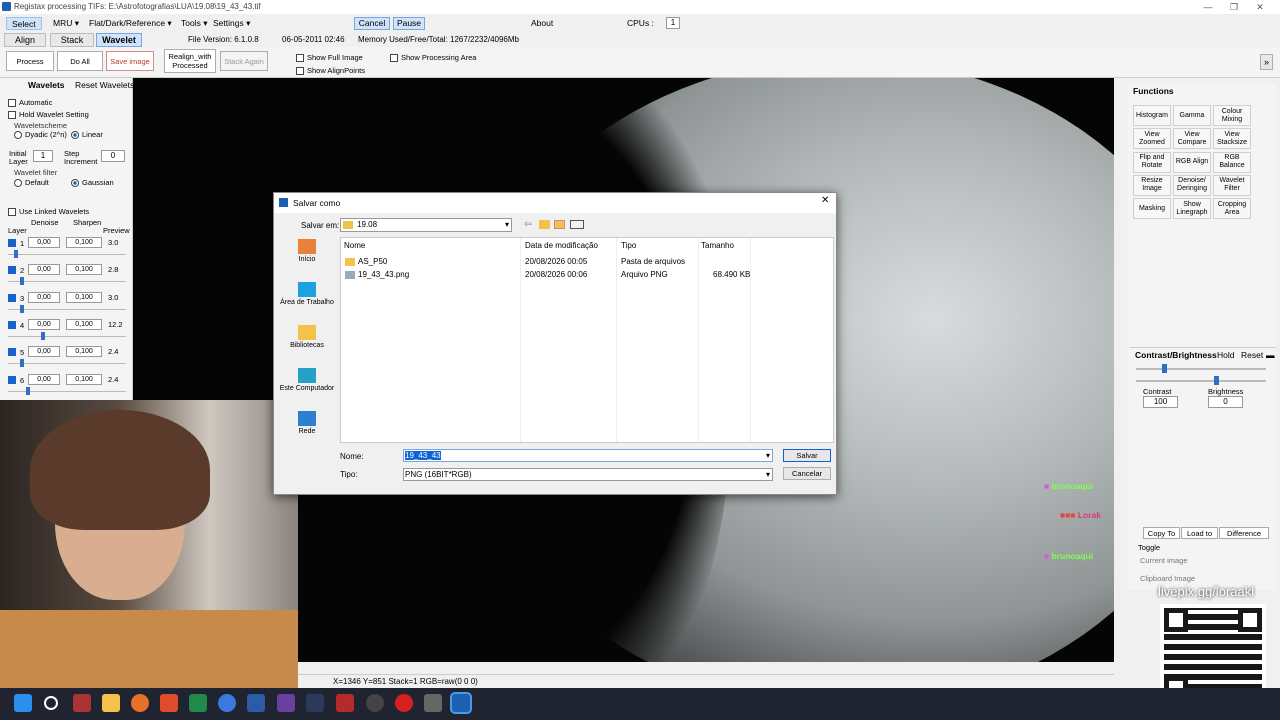 This screenshot has height=720, width=1280. What do you see at coordinates (542, 23) in the screenshot?
I see `menu-about: About` at bounding box center [542, 23].